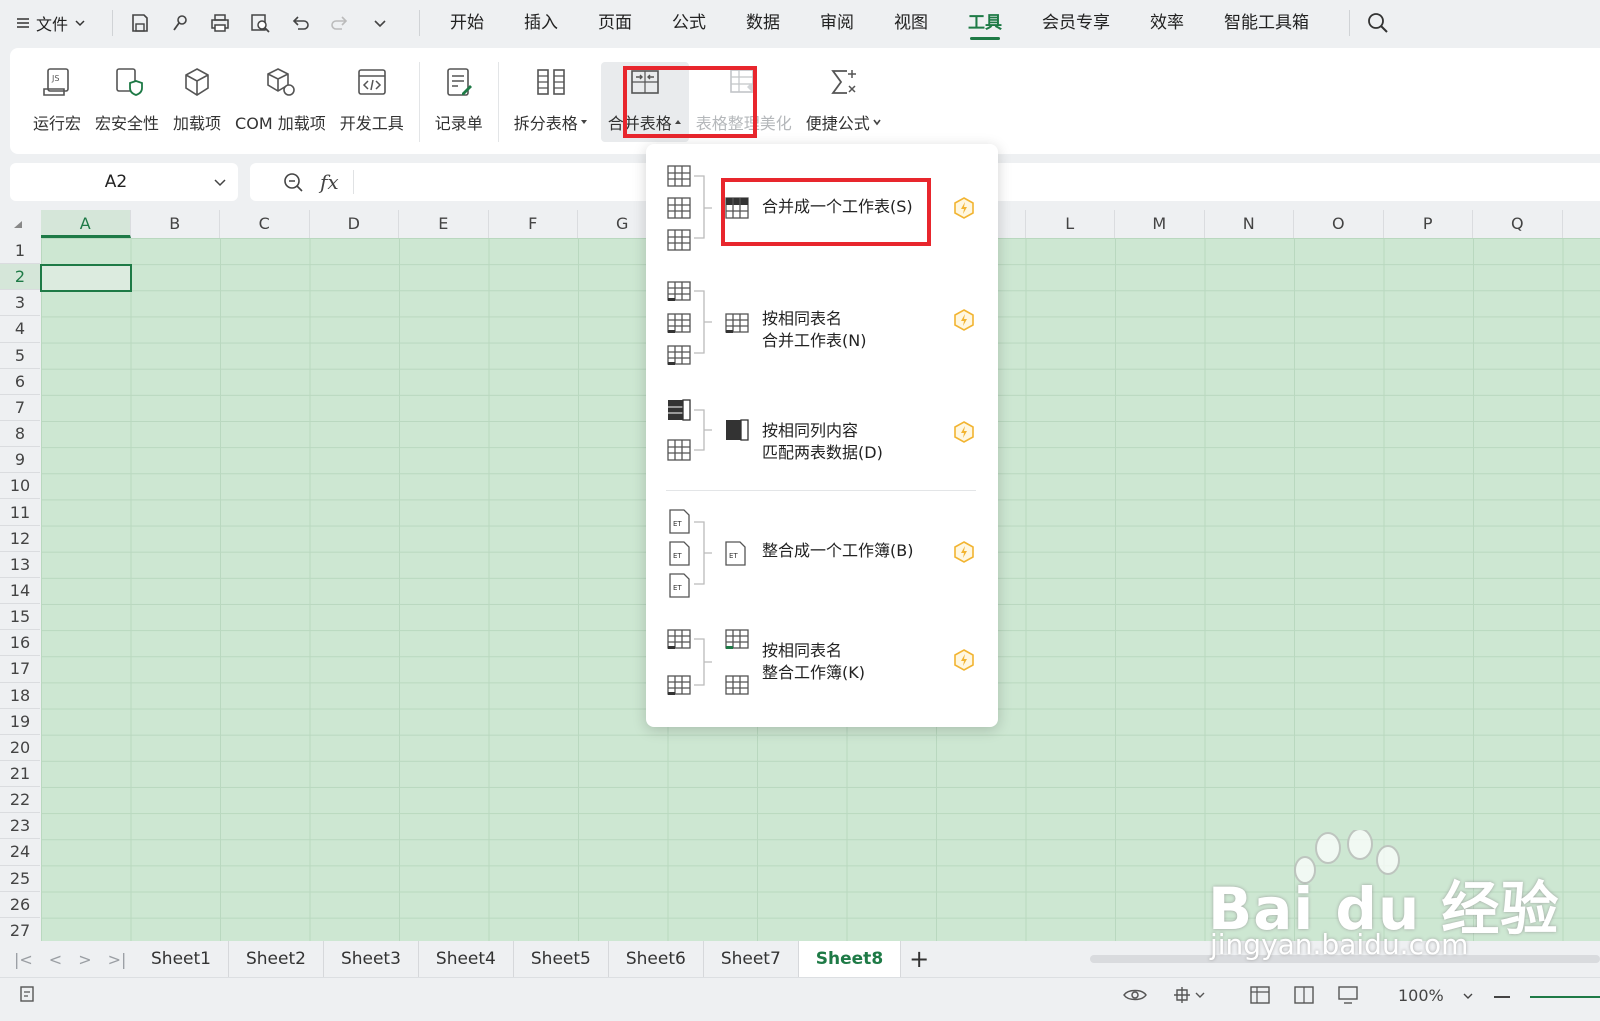 The image size is (1600, 1021). Describe the element at coordinates (20, 251) in the screenshot. I see `row-header: 1` at that location.